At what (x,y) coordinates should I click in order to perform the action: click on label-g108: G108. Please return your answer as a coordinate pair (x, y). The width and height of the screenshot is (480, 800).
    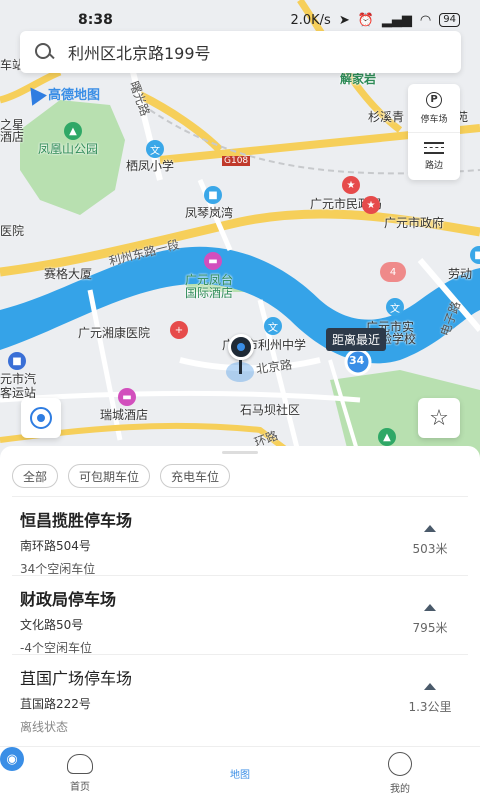
    Looking at the image, I should click on (236, 161).